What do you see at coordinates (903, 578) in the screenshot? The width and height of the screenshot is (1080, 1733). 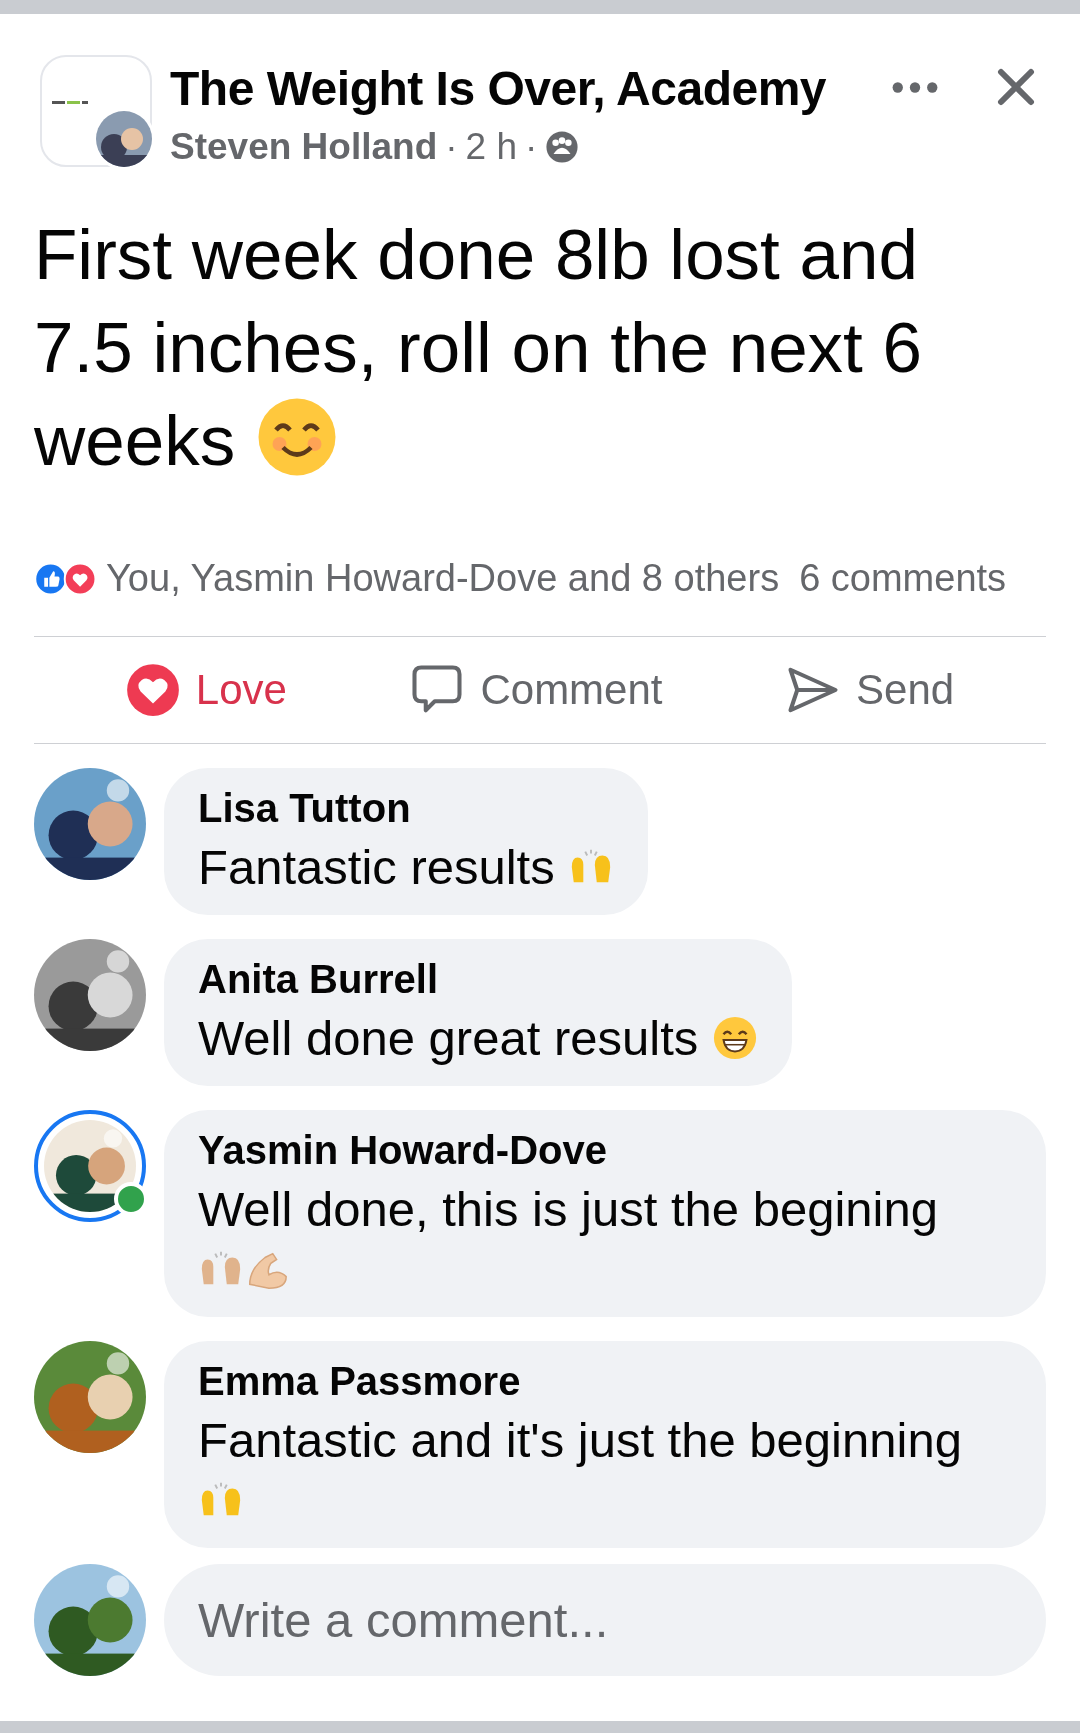 I see `comment-count: 6 comments` at bounding box center [903, 578].